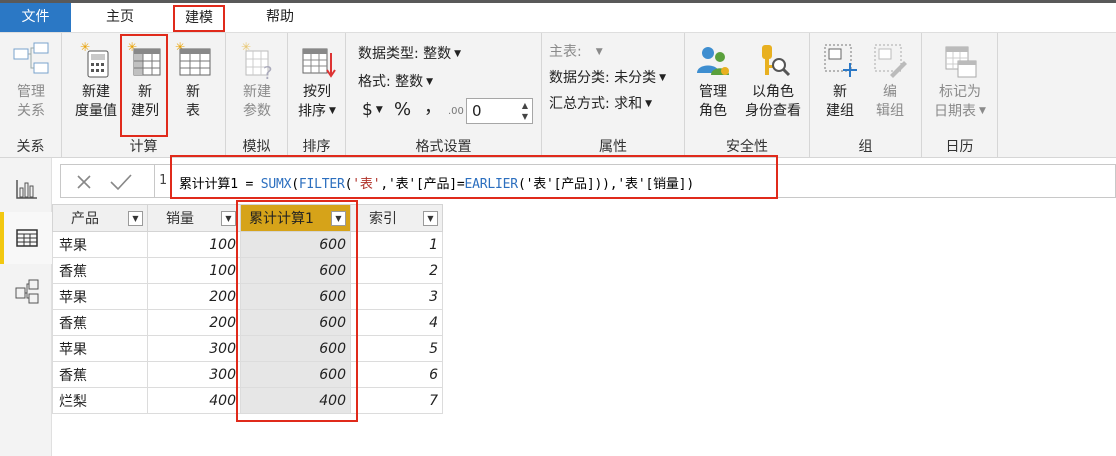 This screenshot has width=1116, height=456. What do you see at coordinates (713, 80) in the screenshot?
I see `manage-roles-button: 管理 角色` at bounding box center [713, 80].